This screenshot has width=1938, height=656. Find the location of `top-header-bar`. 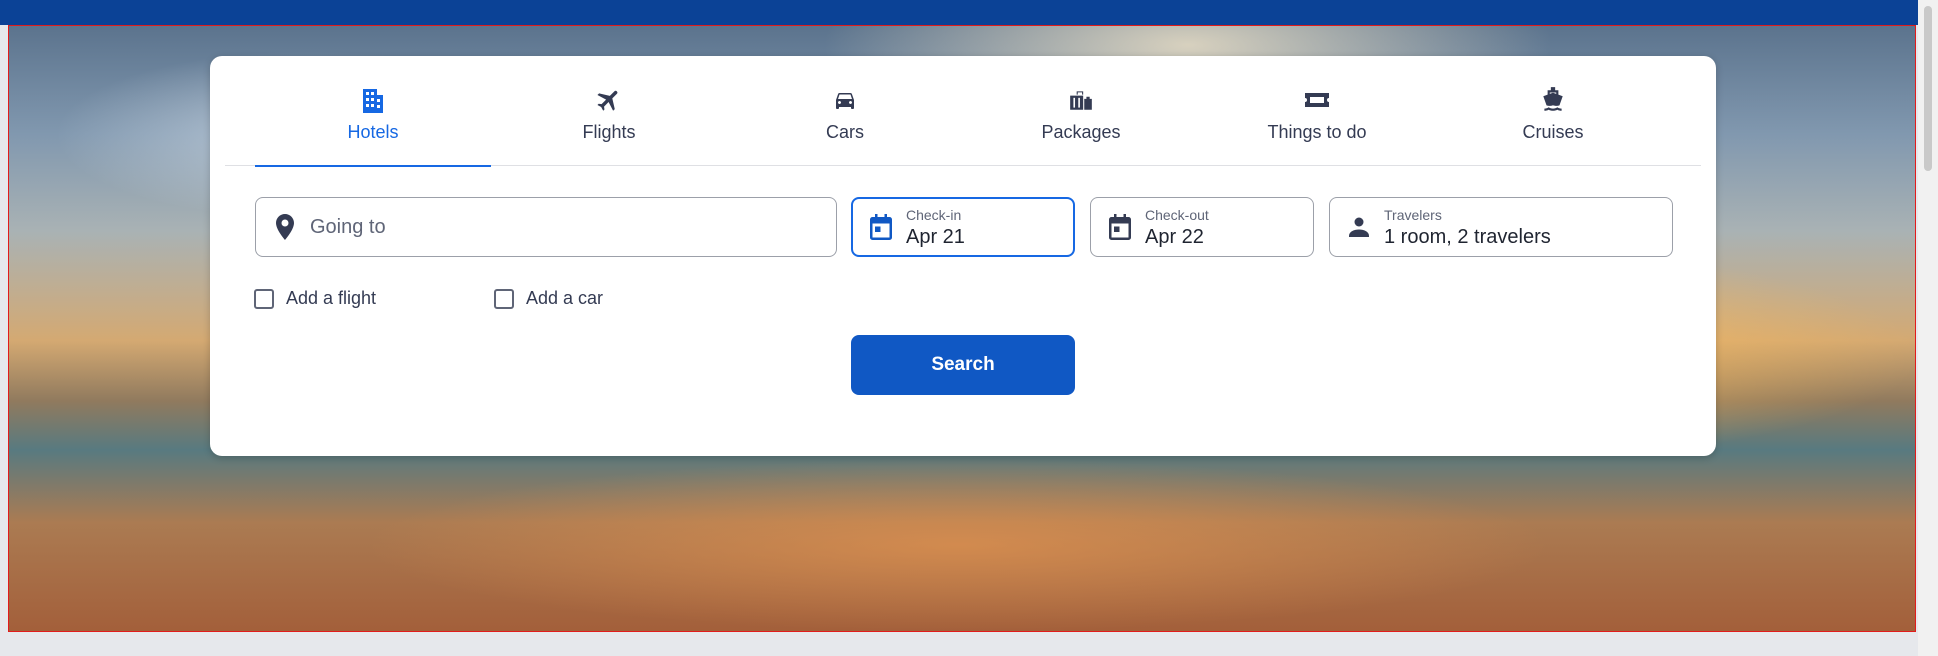

top-header-bar is located at coordinates (959, 12).